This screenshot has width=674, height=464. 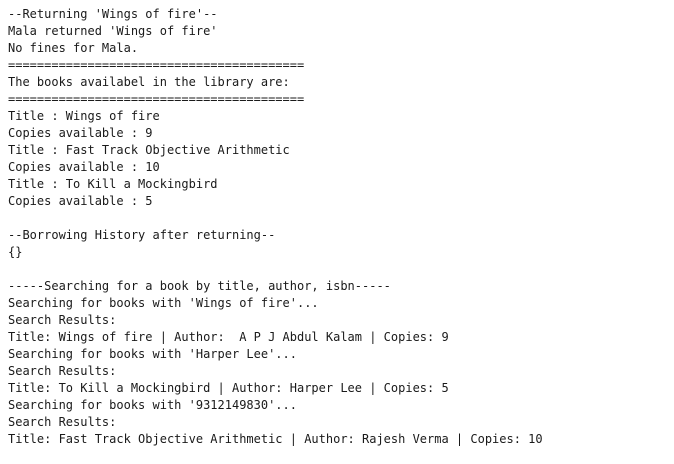 I want to click on output-line: Copies available : 9, so click(x=80, y=133).